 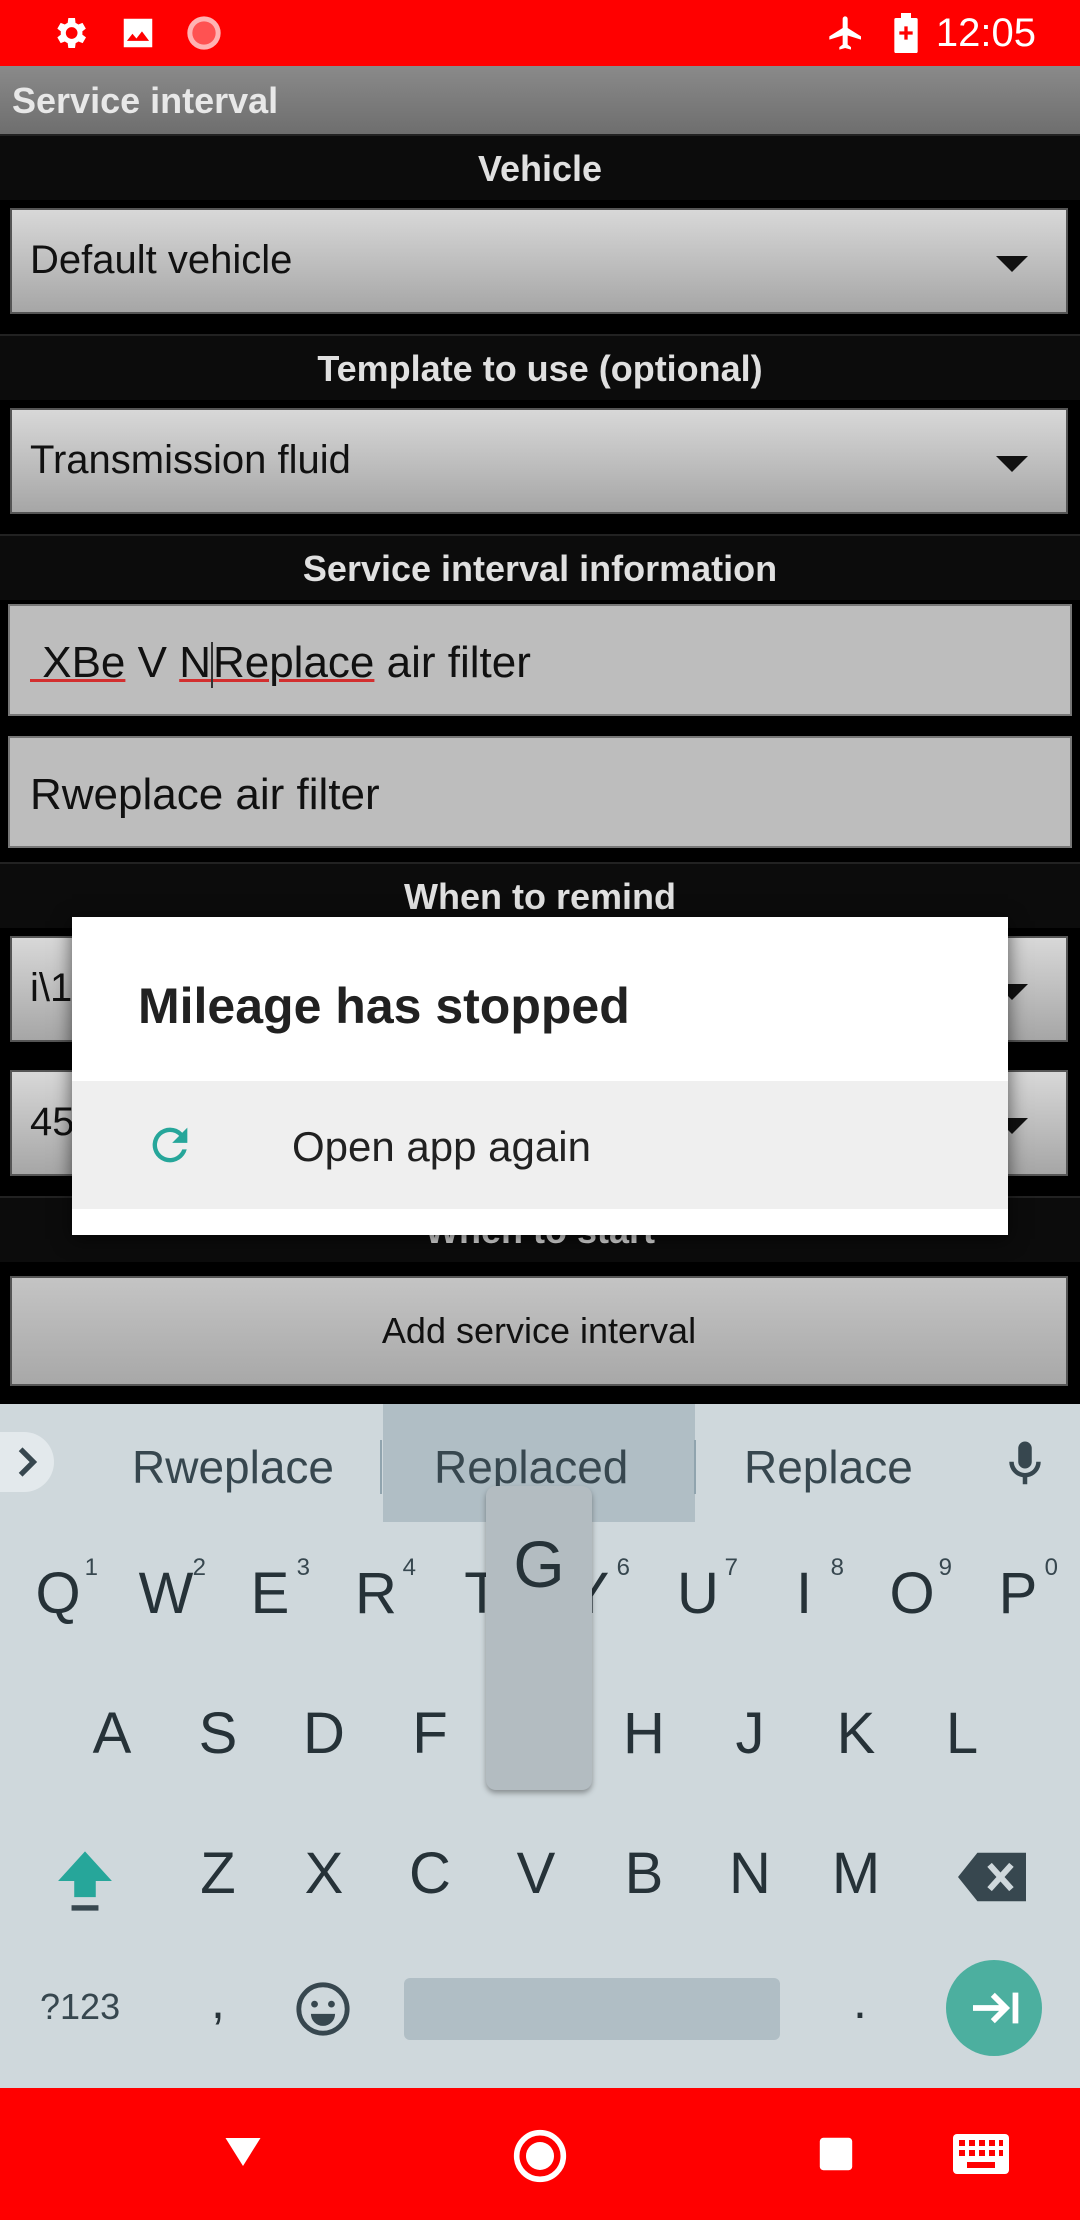 What do you see at coordinates (218, 1873) in the screenshot?
I see `key-z: Z` at bounding box center [218, 1873].